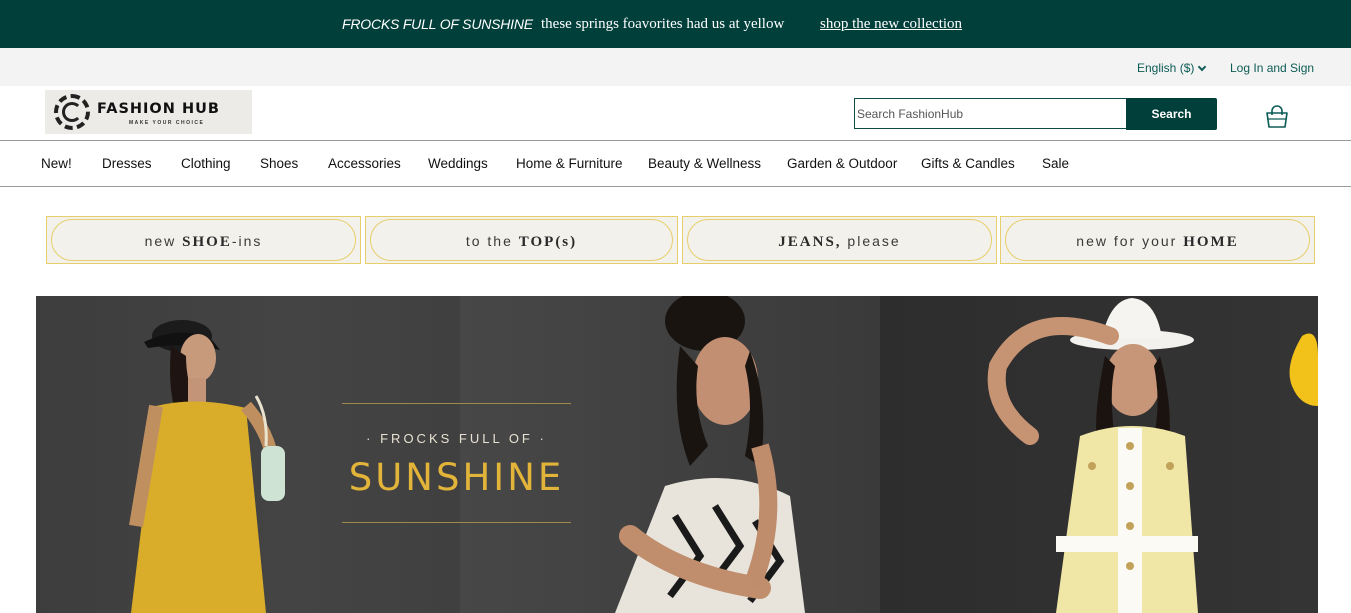 Image resolution: width=1351 pixels, height=613 pixels. What do you see at coordinates (207, 466) in the screenshot?
I see `model-yellow-dress-image` at bounding box center [207, 466].